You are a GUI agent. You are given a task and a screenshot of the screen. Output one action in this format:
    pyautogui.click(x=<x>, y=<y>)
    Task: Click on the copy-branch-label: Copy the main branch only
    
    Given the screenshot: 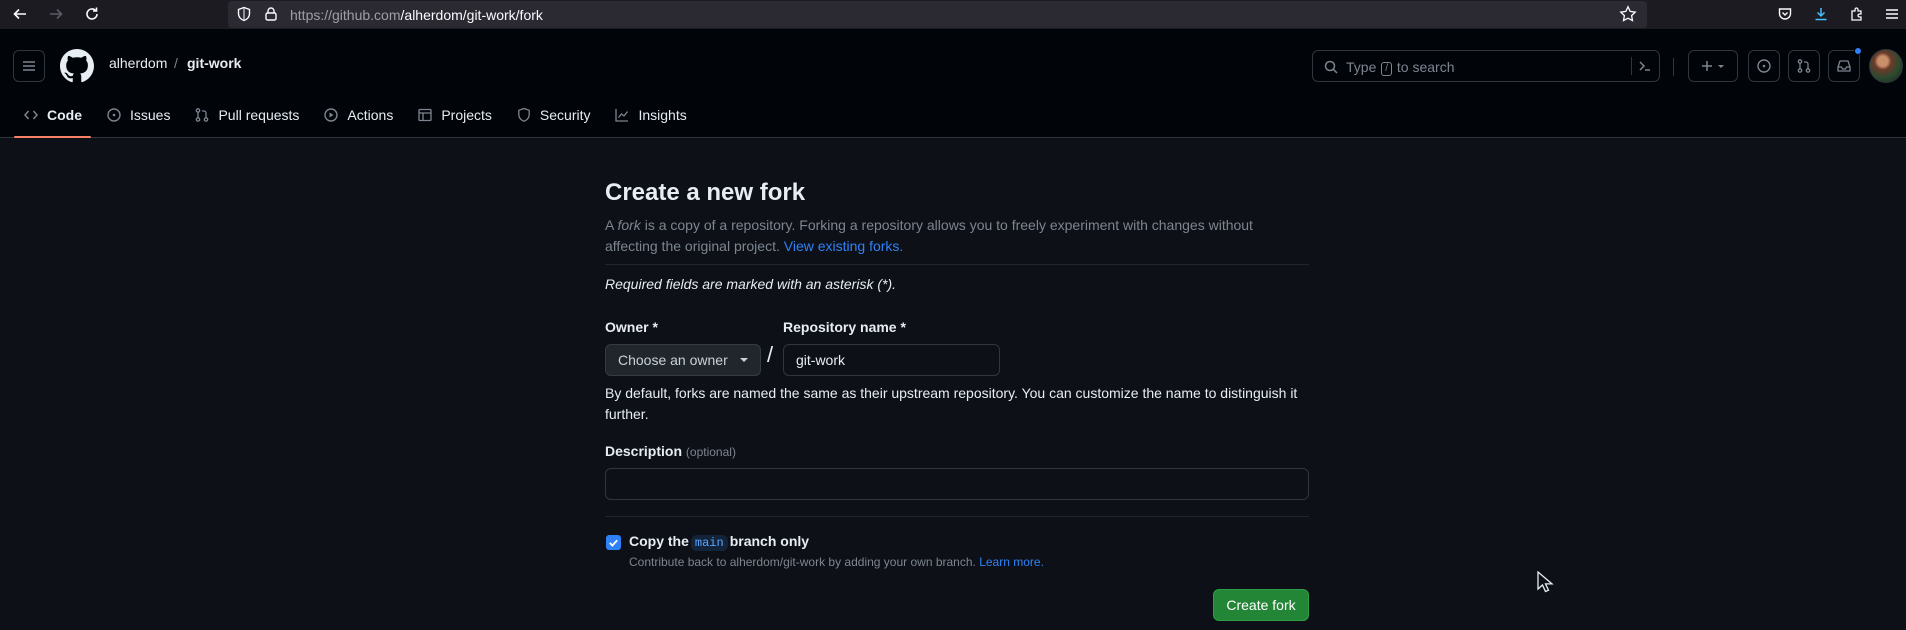 What is the action you would take?
    pyautogui.click(x=719, y=542)
    